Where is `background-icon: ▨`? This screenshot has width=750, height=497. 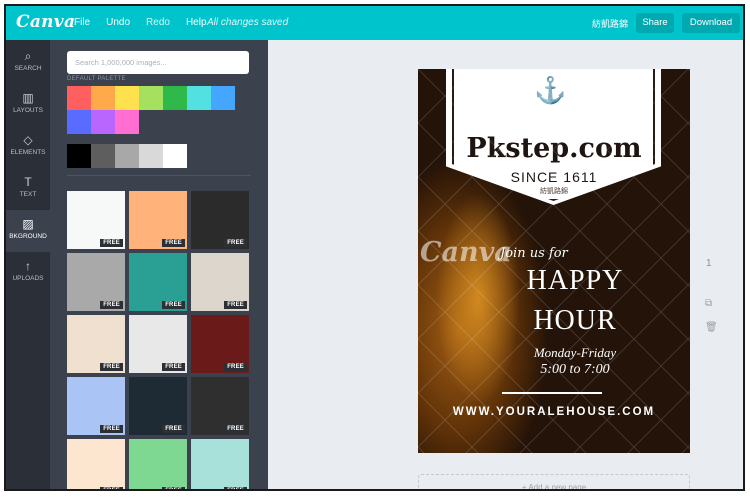
background-icon: ▨ is located at coordinates (28, 224).